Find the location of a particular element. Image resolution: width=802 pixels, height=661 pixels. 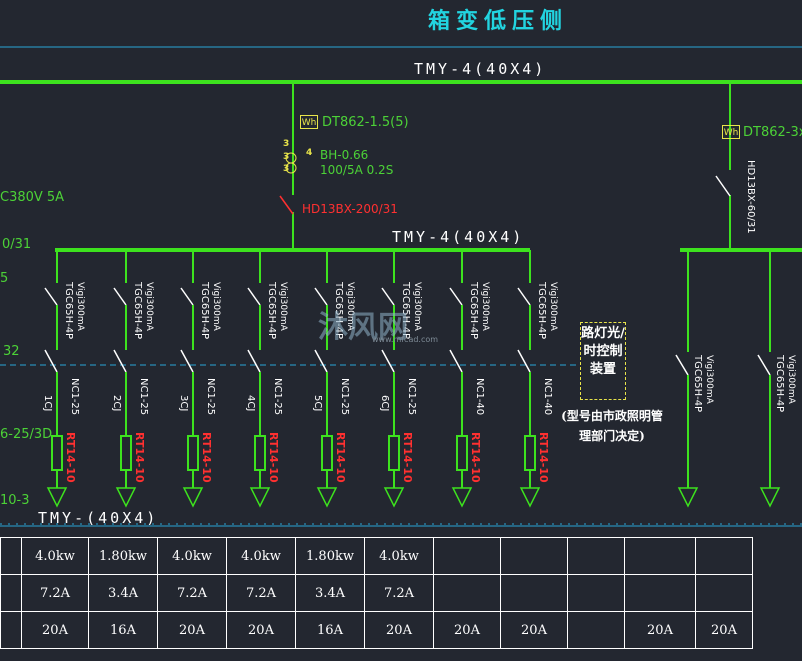

table-row-current: 7.2A 3.4A 7.2A 7.2A 3.4A 7.2A is located at coordinates (376, 593).